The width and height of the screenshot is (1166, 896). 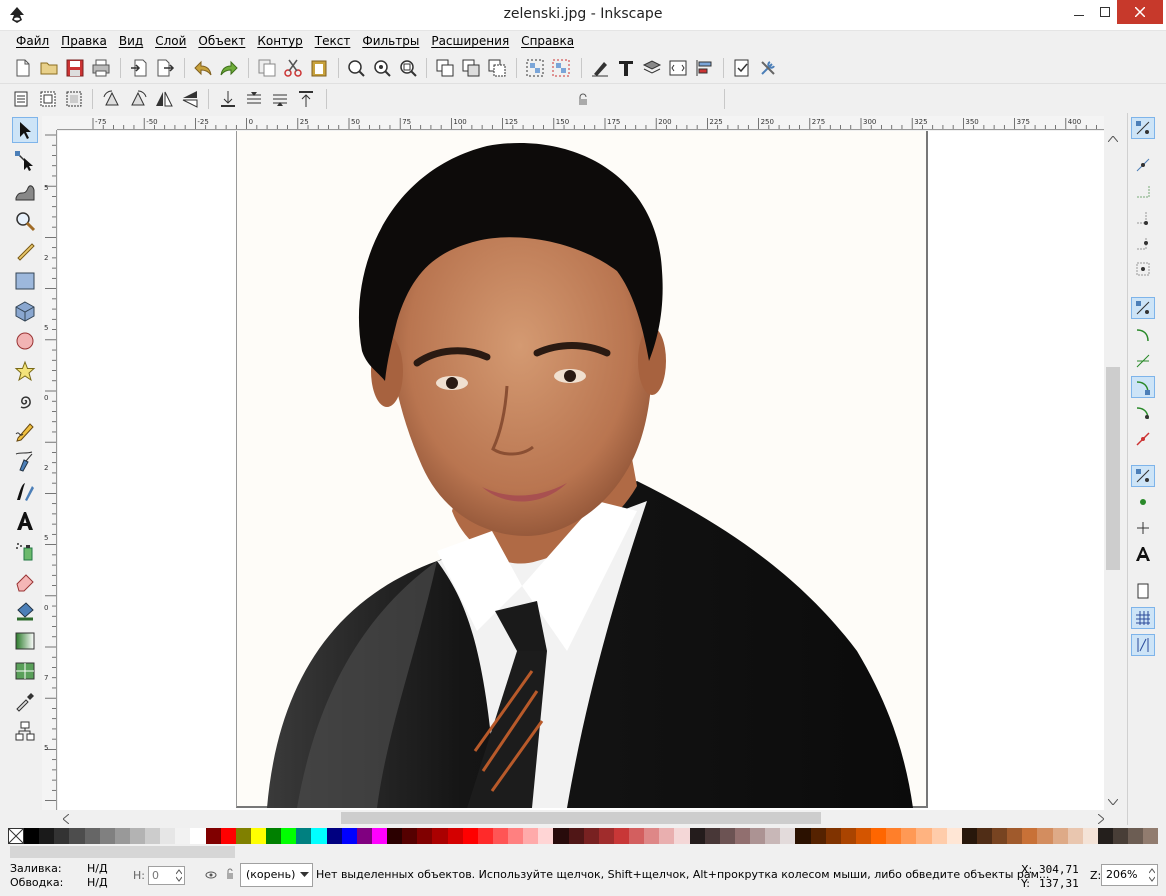 I want to click on copy-icon, so click(x=267, y=68).